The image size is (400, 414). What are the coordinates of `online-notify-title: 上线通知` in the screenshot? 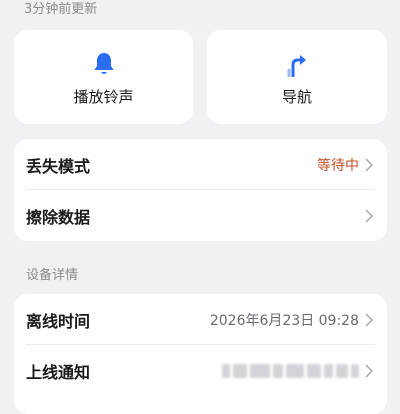 It's located at (58, 372).